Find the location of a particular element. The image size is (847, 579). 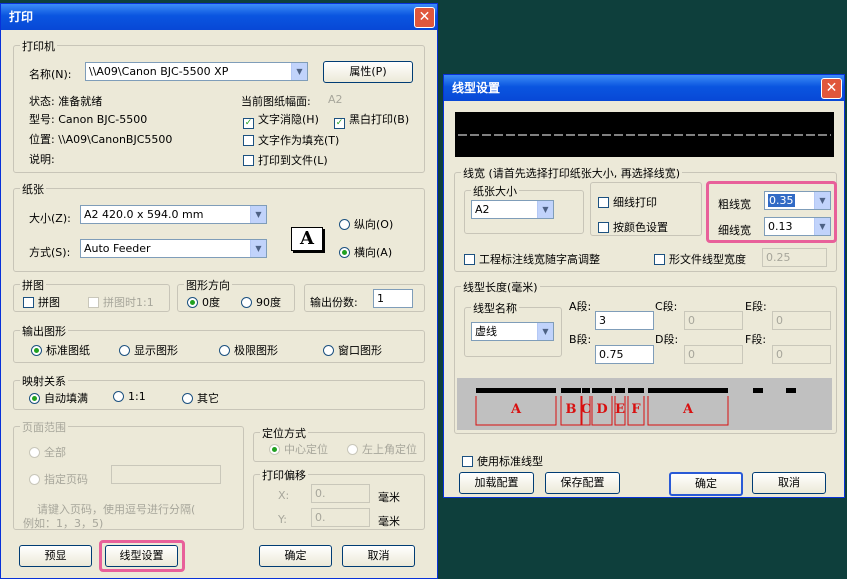

seg-d-input: 0 is located at coordinates (713, 354).